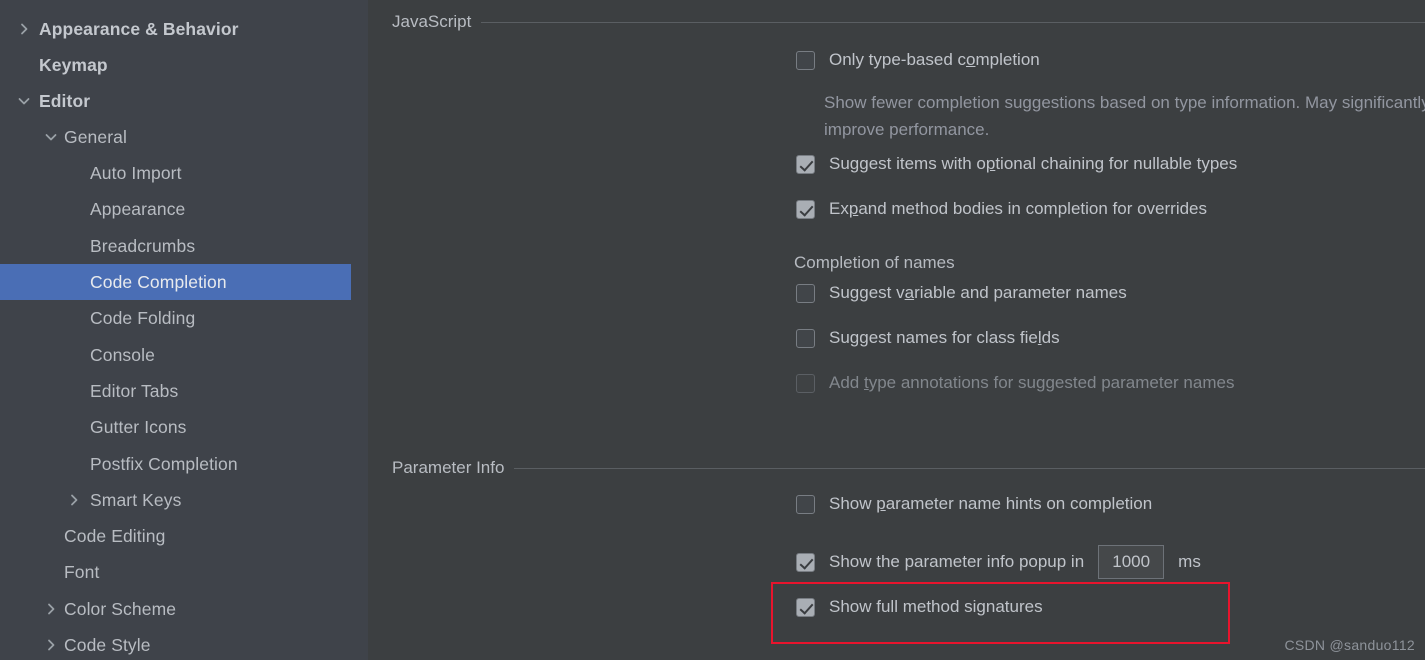 The height and width of the screenshot is (660, 1425). What do you see at coordinates (805, 60) in the screenshot?
I see `only-type-based-completion-checkbox` at bounding box center [805, 60].